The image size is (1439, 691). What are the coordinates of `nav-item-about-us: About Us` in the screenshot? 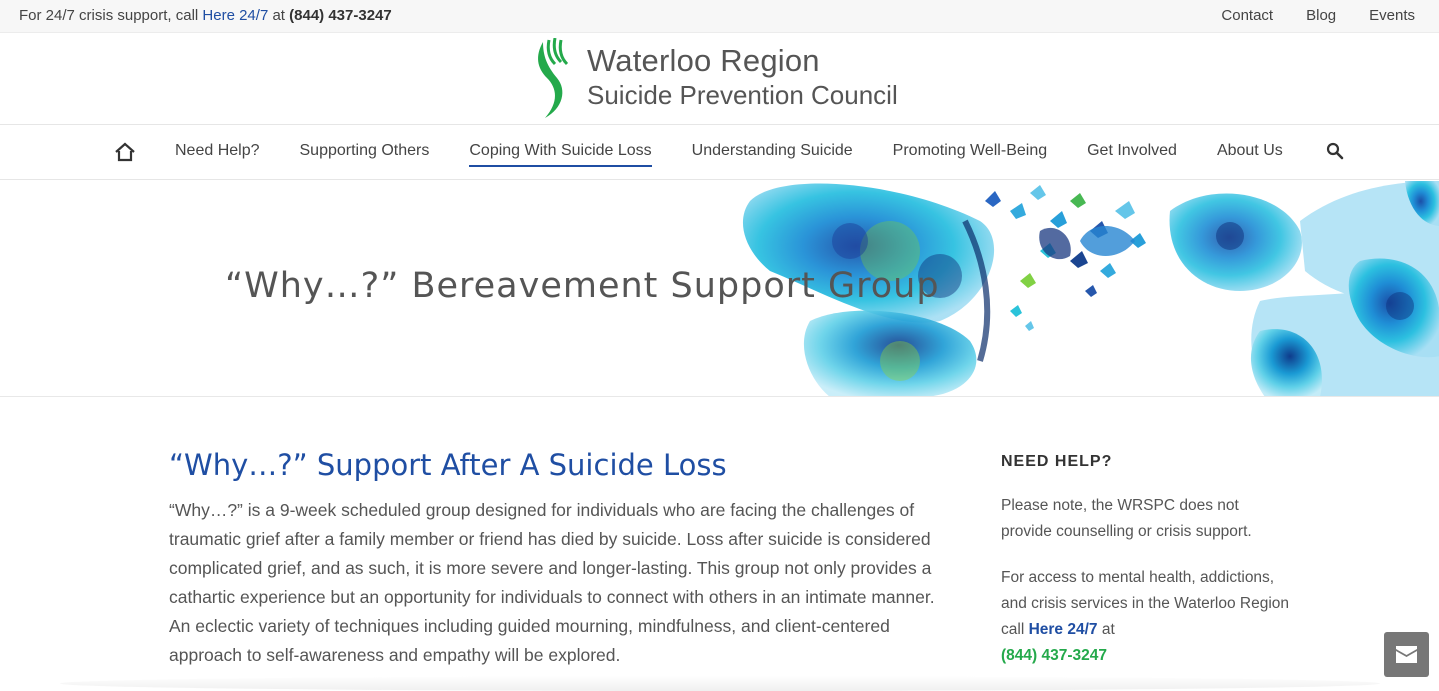 It's located at (1250, 151).